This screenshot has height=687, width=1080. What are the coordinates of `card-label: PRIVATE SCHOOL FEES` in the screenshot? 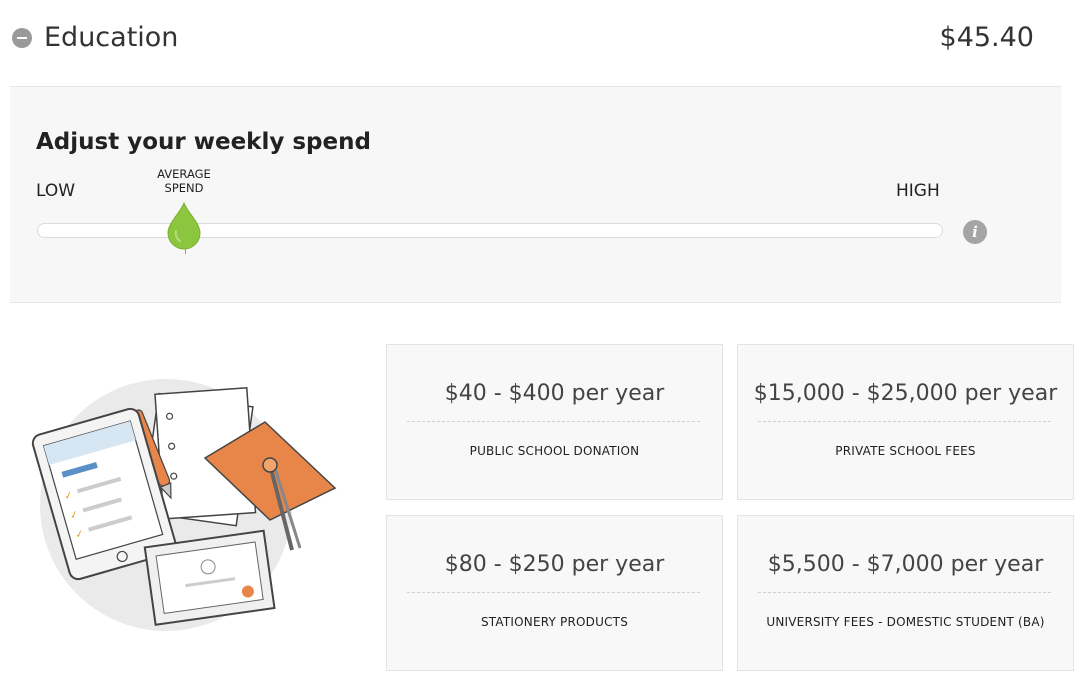 It's located at (905, 451).